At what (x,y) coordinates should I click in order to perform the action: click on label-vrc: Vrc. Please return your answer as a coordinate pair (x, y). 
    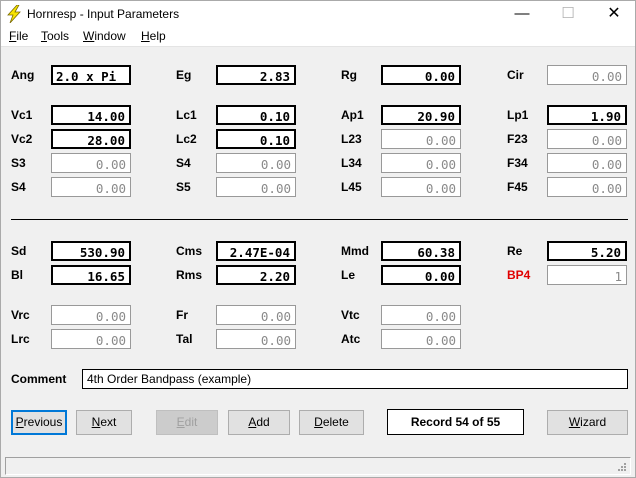
    Looking at the image, I should click on (20, 315).